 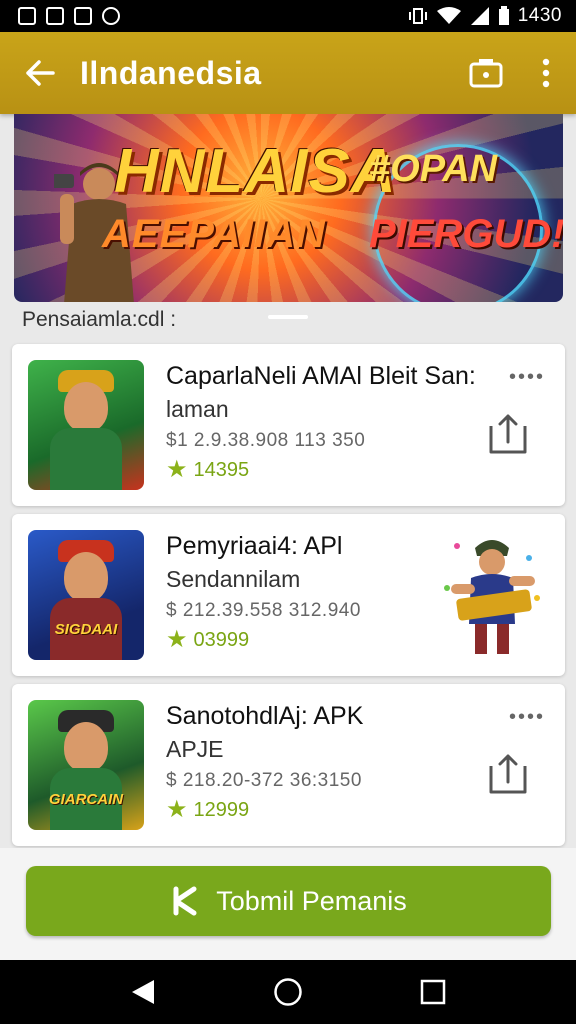 What do you see at coordinates (254, 546) in the screenshot?
I see `app-title: Pemyriaai4: APl` at bounding box center [254, 546].